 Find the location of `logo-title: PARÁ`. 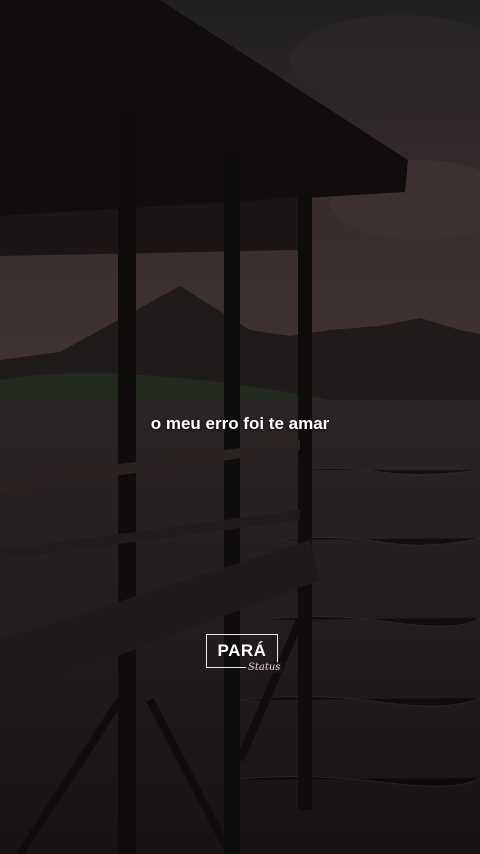

logo-title: PARÁ is located at coordinates (242, 650).